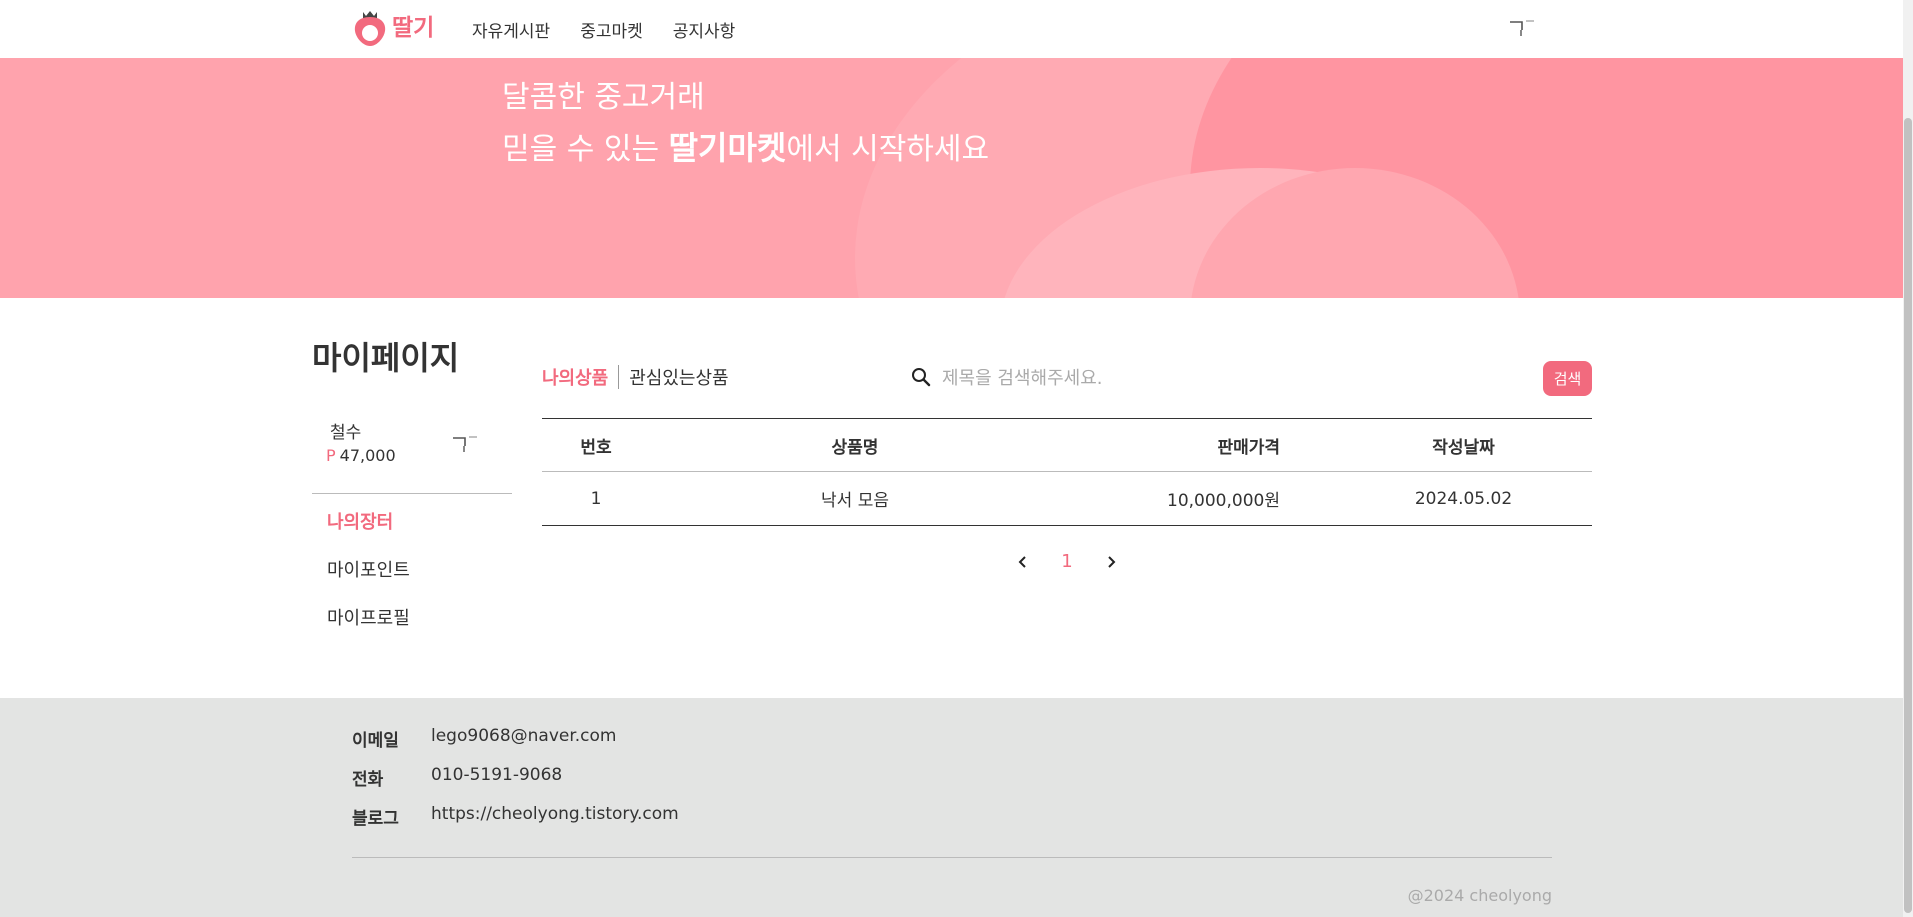 The width and height of the screenshot is (1913, 917). I want to click on footer-blog-link: https://cheolyong.tistory.com, so click(555, 816).